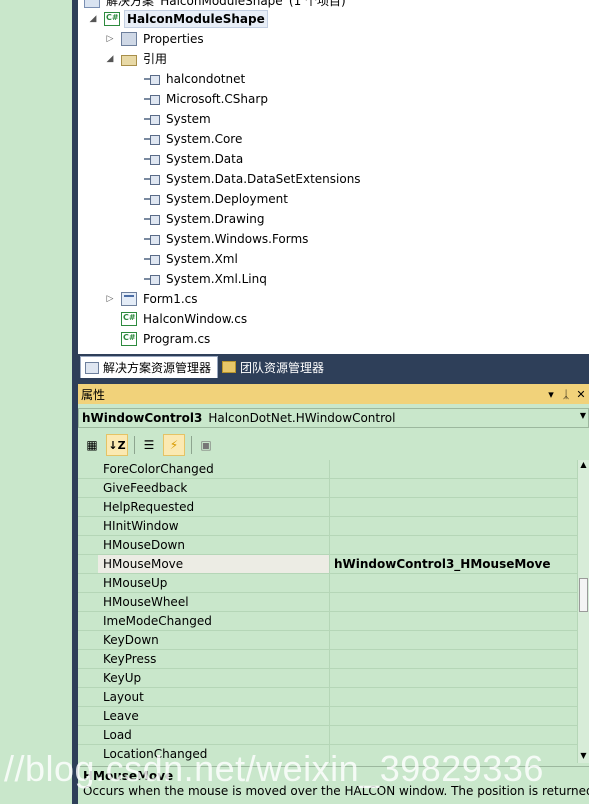 The height and width of the screenshot is (804, 589). I want to click on event-name: HInitWindow, so click(214, 526).